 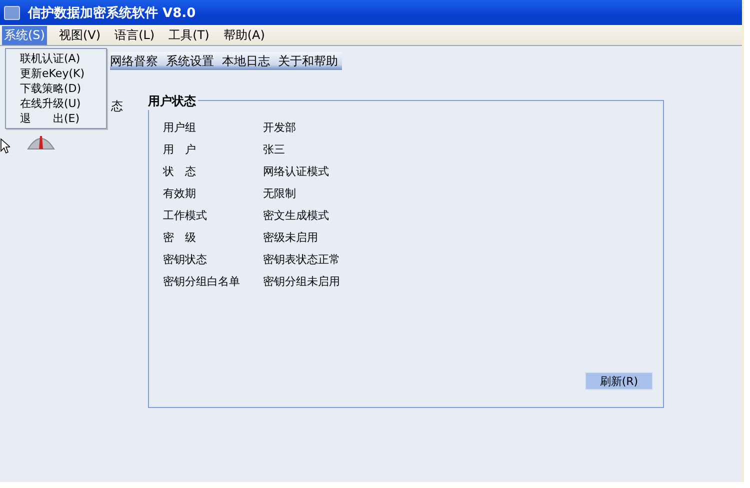 What do you see at coordinates (291, 238) in the screenshot?
I see `field-value: 密级未启用` at bounding box center [291, 238].